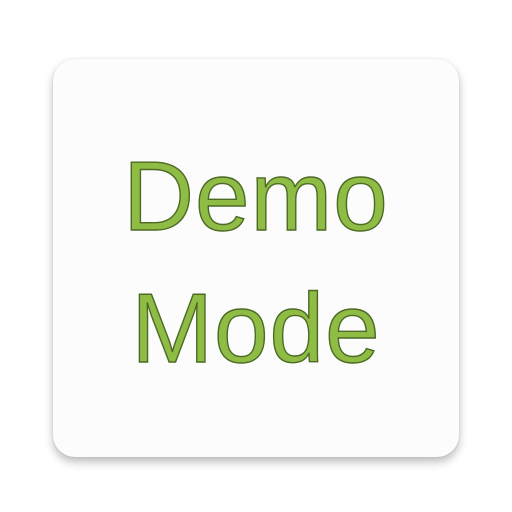 This screenshot has width=512, height=512. What do you see at coordinates (256, 196) in the screenshot?
I see `icon-label-line-1: Demo` at bounding box center [256, 196].